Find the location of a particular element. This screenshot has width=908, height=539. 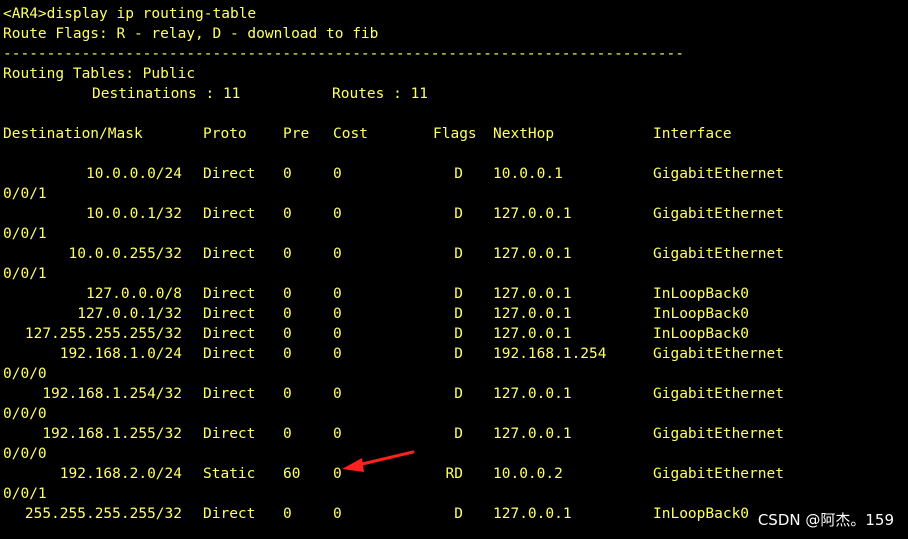

red-arrow-icon is located at coordinates (378, 461).